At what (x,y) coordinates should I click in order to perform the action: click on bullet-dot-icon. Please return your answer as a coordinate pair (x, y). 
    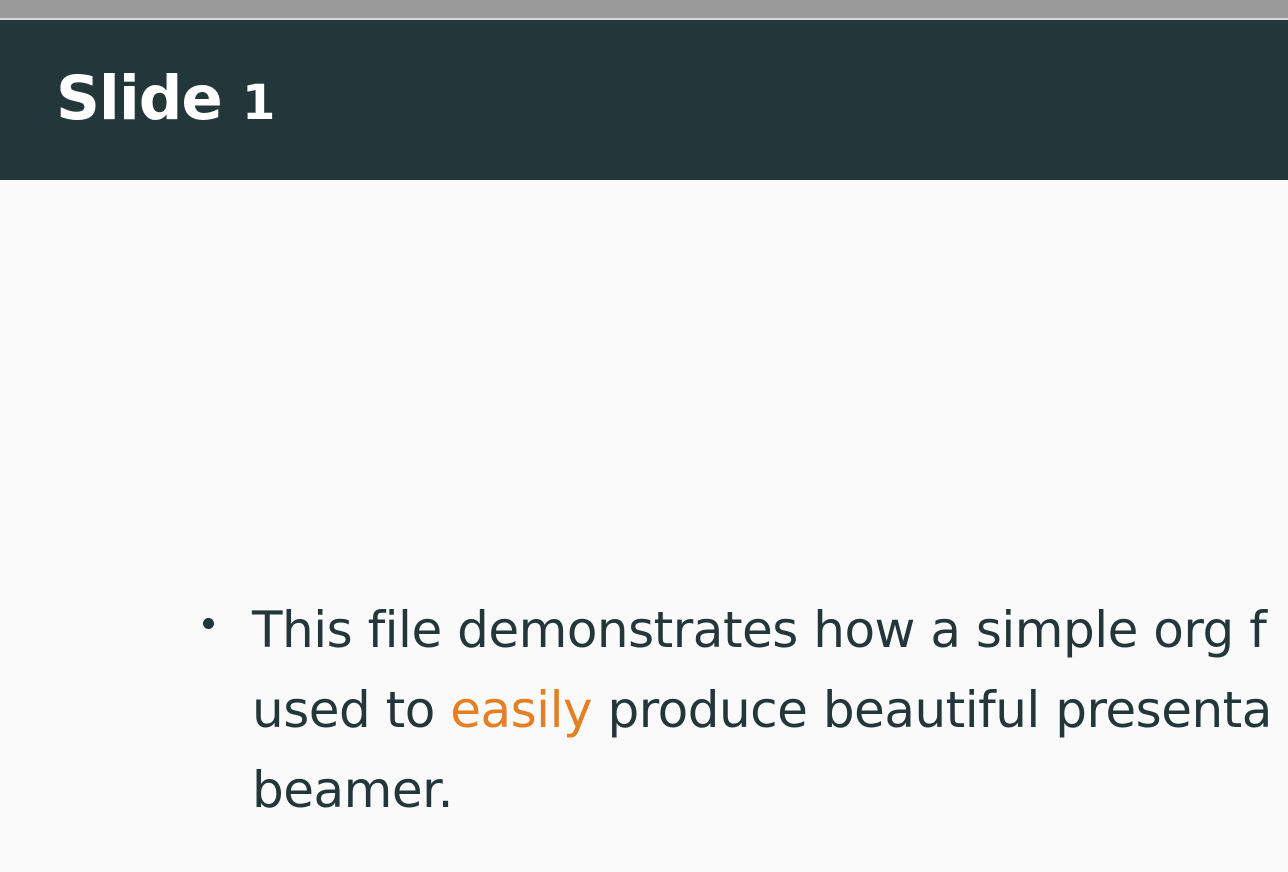
    Looking at the image, I should click on (208, 623).